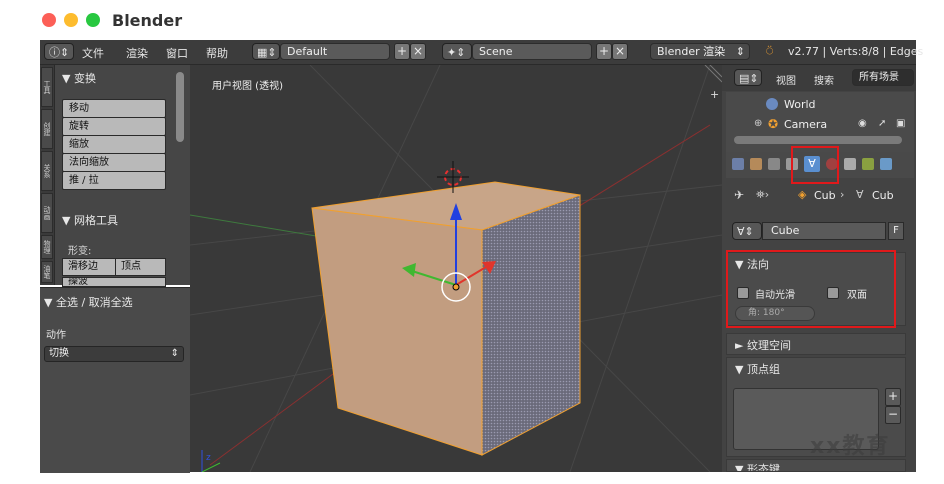  What do you see at coordinates (800, 104) in the screenshot?
I see `world-item: World` at bounding box center [800, 104].